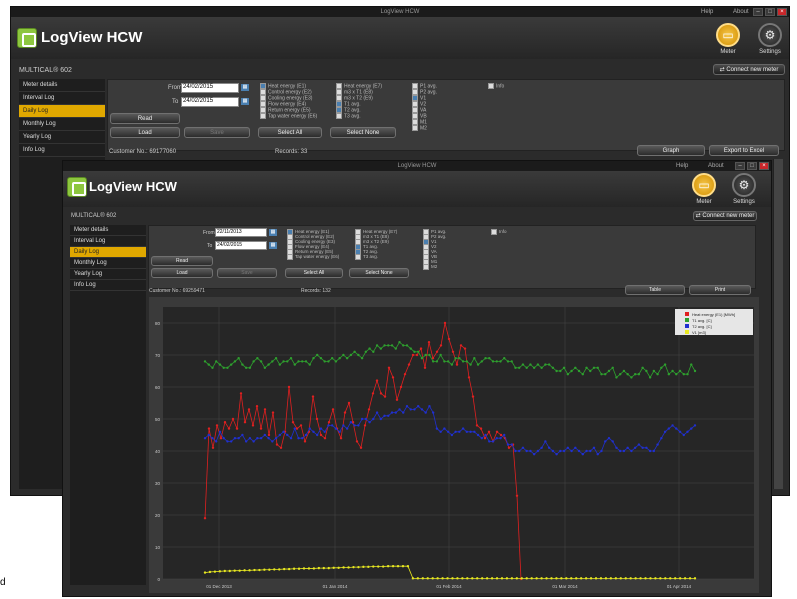  Describe the element at coordinates (687, 332) in the screenshot. I see `legend-swatch` at that location.